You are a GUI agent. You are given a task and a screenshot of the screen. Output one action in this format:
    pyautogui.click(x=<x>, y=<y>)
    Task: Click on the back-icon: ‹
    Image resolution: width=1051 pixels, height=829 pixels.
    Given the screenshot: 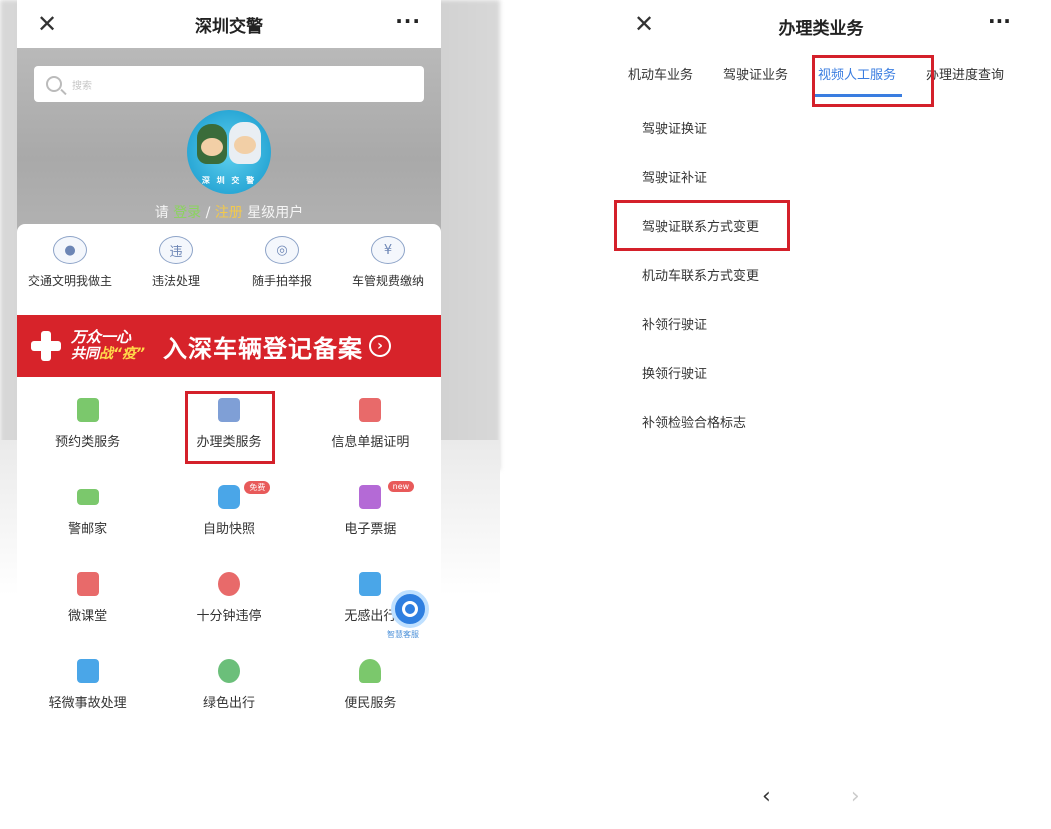 What is the action you would take?
    pyautogui.click(x=766, y=796)
    